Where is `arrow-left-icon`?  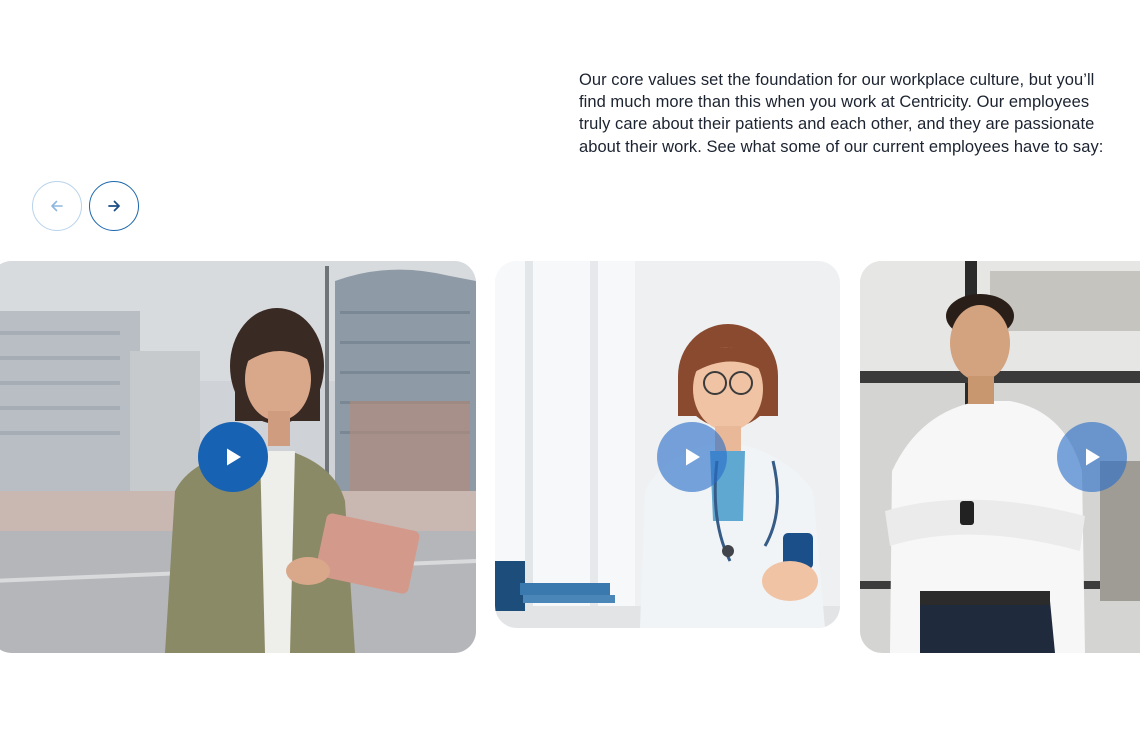 arrow-left-icon is located at coordinates (57, 206).